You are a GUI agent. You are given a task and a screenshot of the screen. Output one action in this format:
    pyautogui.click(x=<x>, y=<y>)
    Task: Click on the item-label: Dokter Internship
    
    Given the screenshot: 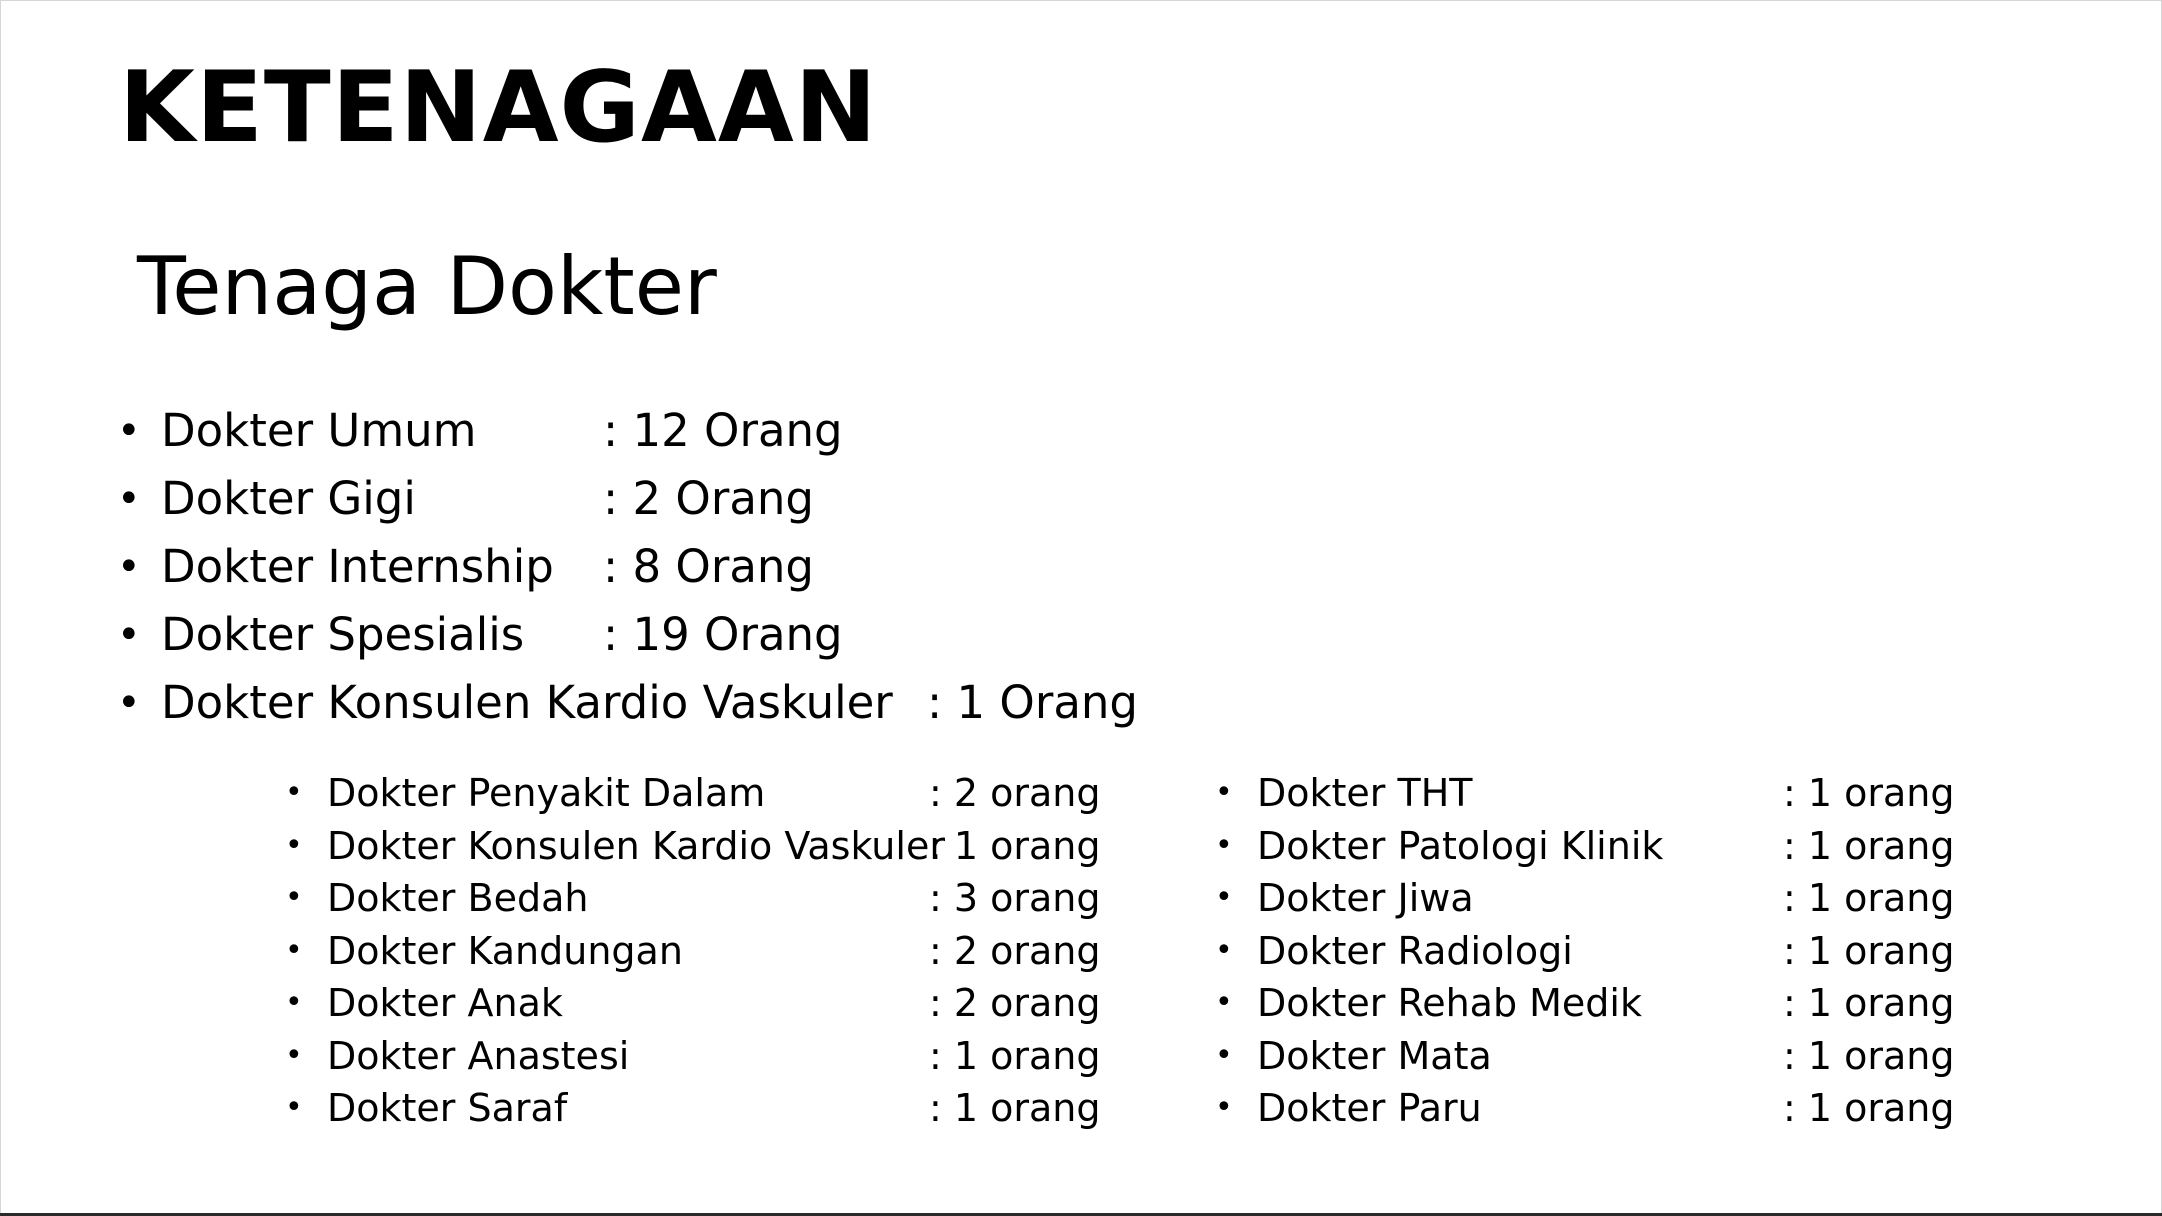 What is the action you would take?
    pyautogui.click(x=357, y=566)
    